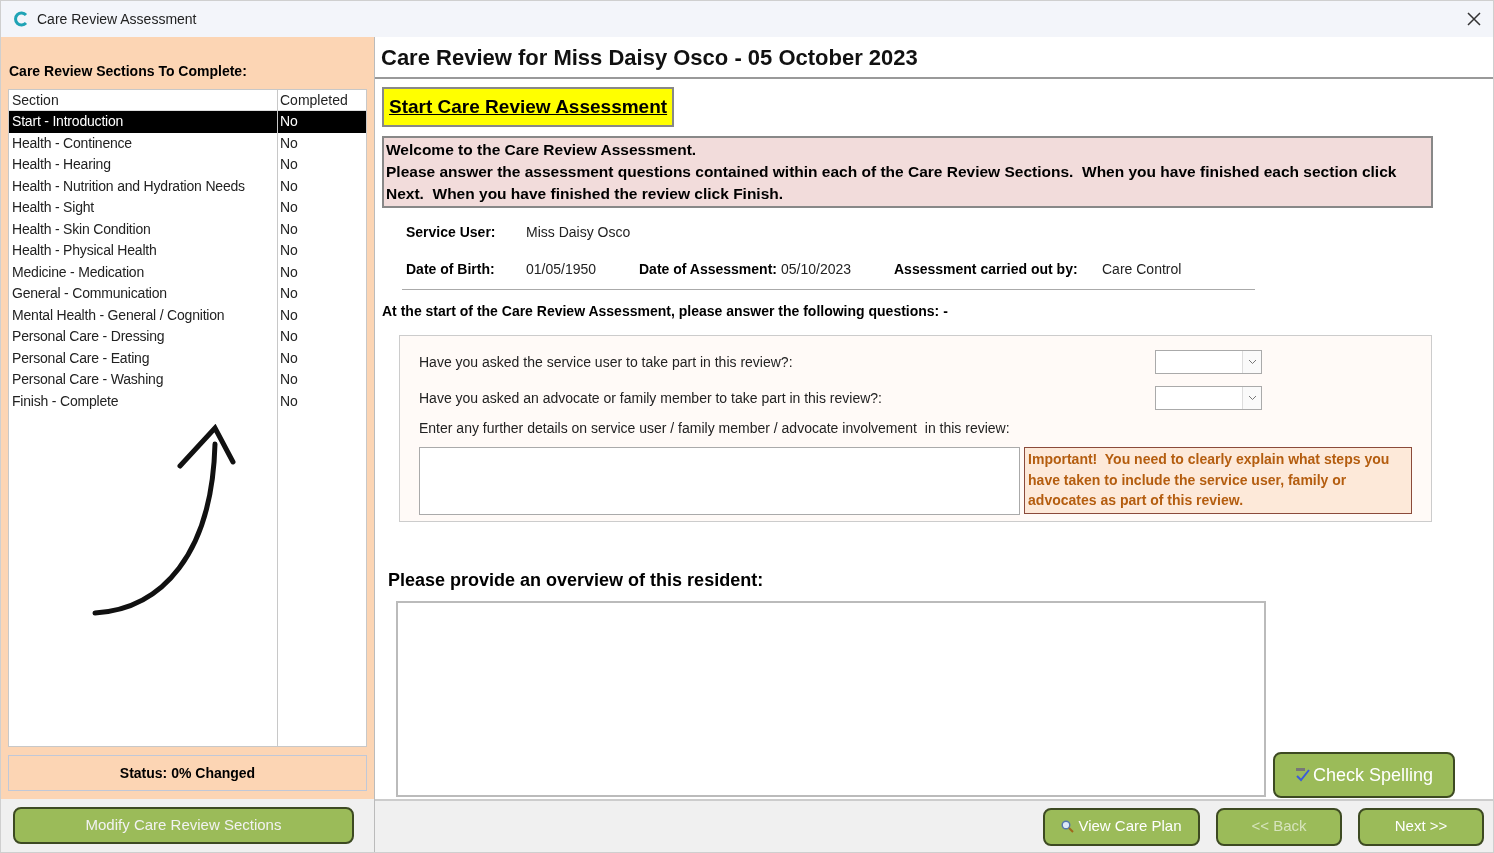 Image resolution: width=1494 pixels, height=853 pixels. I want to click on welcome-heading: Welcome to the Care Review Assessment., so click(542, 150).